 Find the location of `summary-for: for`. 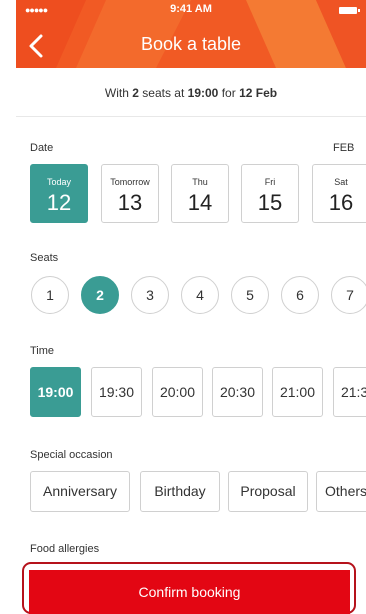

summary-for: for is located at coordinates (228, 93).